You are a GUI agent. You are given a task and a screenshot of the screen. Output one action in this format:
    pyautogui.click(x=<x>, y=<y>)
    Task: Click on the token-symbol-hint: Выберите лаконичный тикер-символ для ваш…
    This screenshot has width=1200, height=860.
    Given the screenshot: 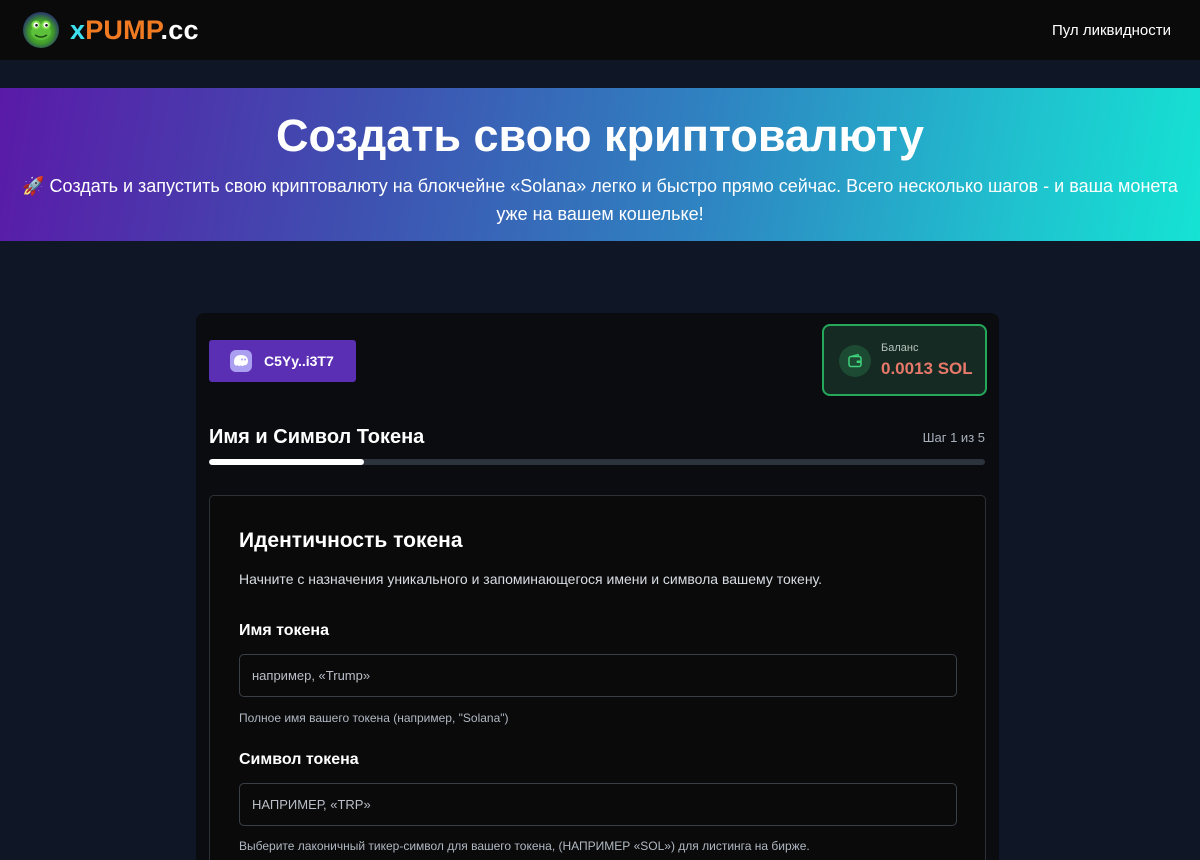 What is the action you would take?
    pyautogui.click(x=524, y=846)
    